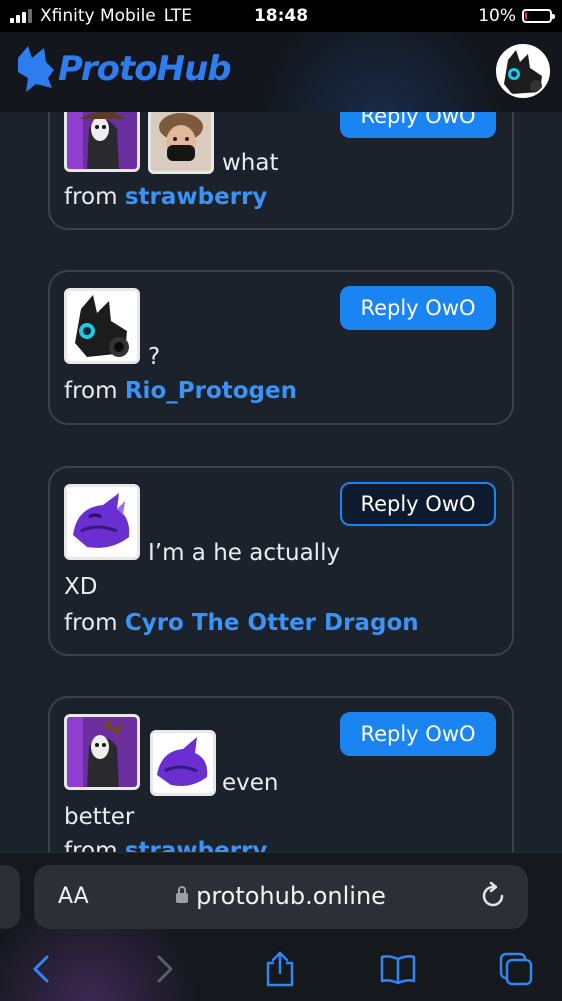 This screenshot has height=1001, width=562. I want to click on url-text: protohub.online, so click(291, 896).